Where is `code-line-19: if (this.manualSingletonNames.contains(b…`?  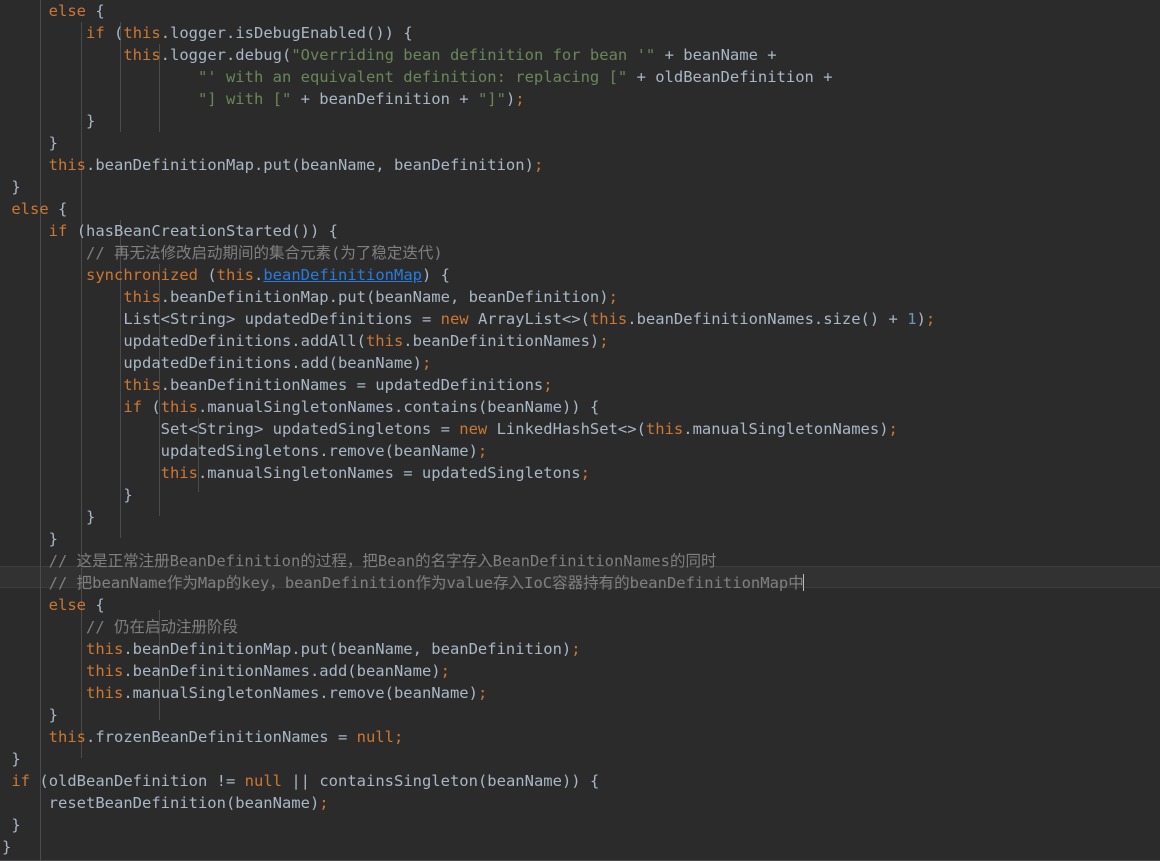
code-line-19: if (this.manualSingletonNames.contains(b… is located at coordinates (361, 407).